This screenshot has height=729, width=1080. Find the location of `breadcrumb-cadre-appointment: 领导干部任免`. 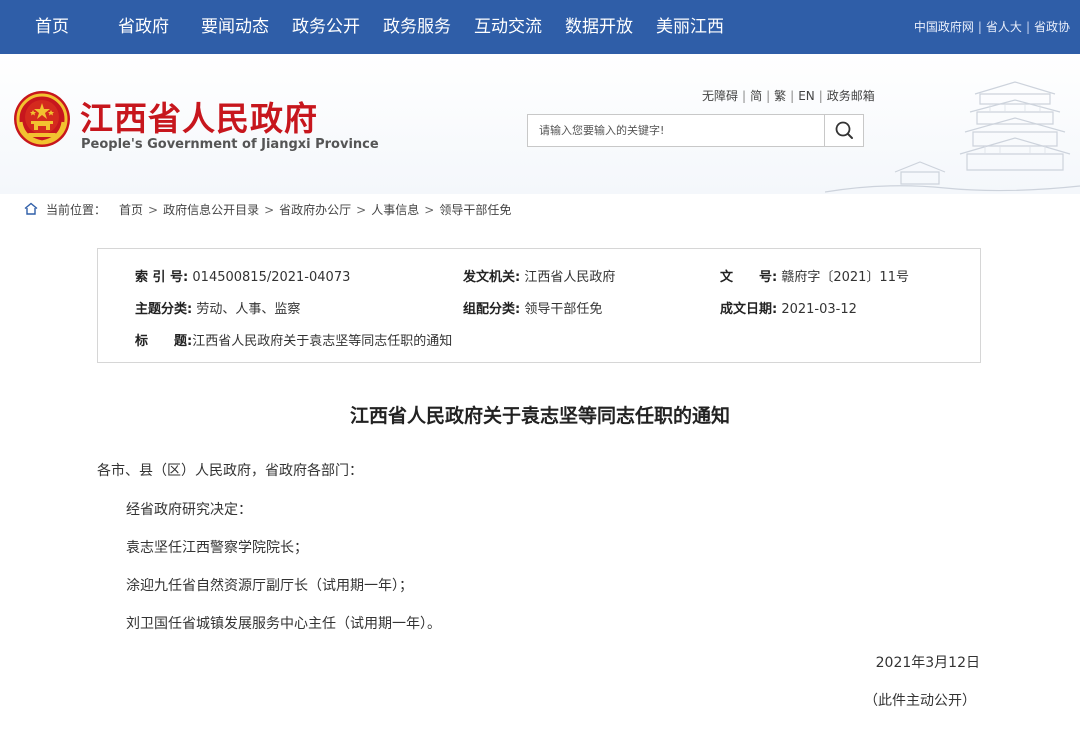

breadcrumb-cadre-appointment: 领导干部任免 is located at coordinates (475, 210).